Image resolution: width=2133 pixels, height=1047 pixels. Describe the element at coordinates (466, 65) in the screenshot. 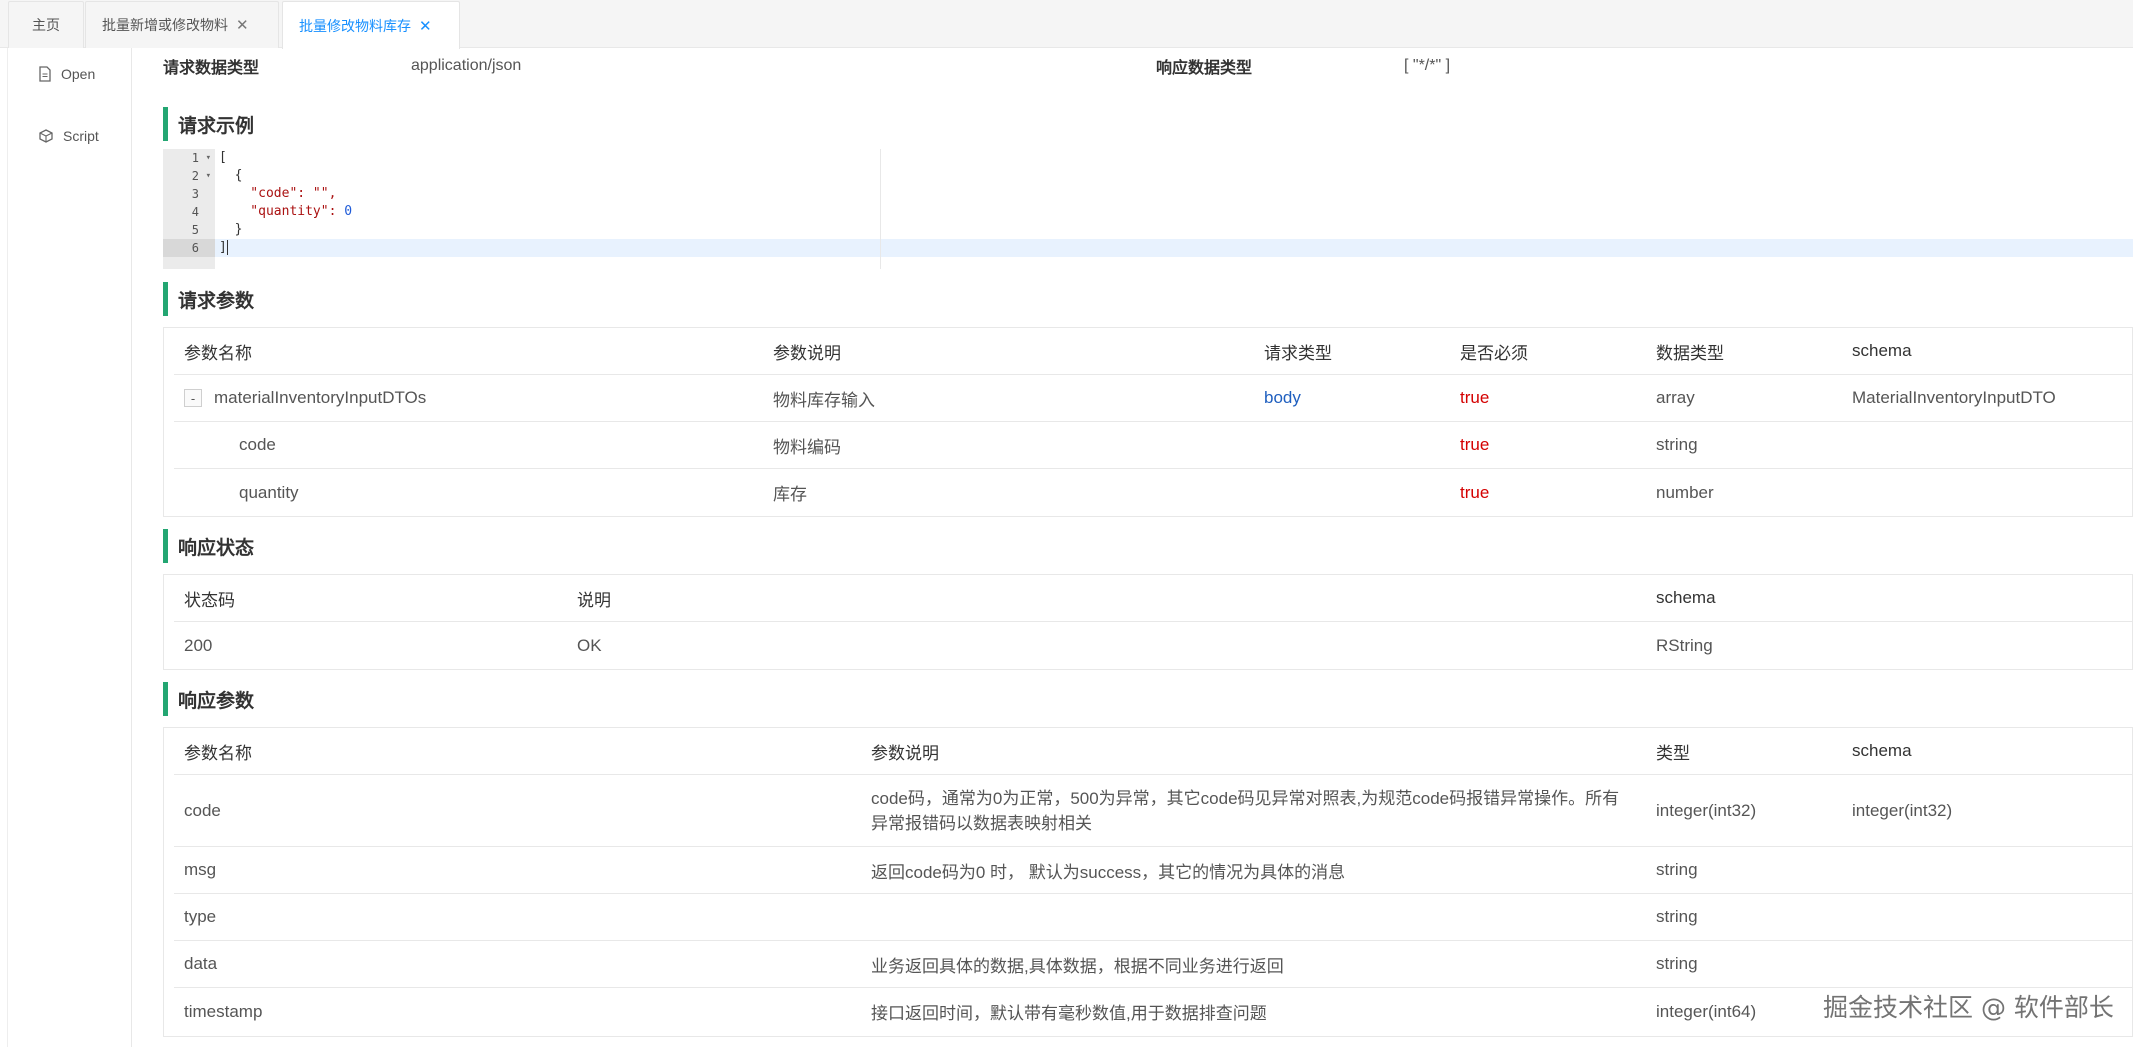

I see `request-type-value: application/json` at that location.